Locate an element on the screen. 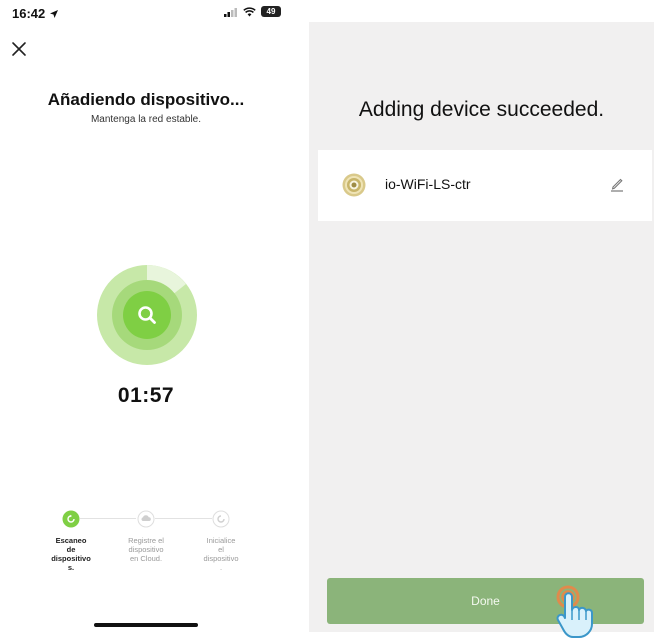  step-3-label-line: dispositivo is located at coordinates (221, 558).